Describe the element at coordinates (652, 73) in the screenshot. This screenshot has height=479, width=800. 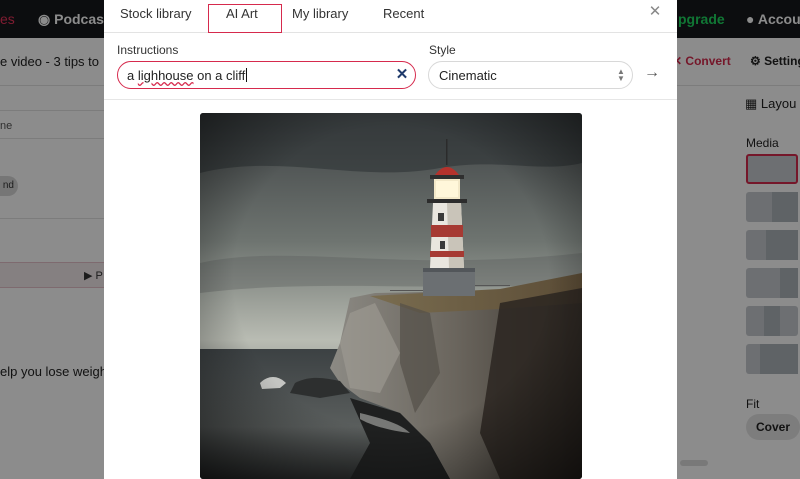
I see `arrow-right-icon: →` at that location.